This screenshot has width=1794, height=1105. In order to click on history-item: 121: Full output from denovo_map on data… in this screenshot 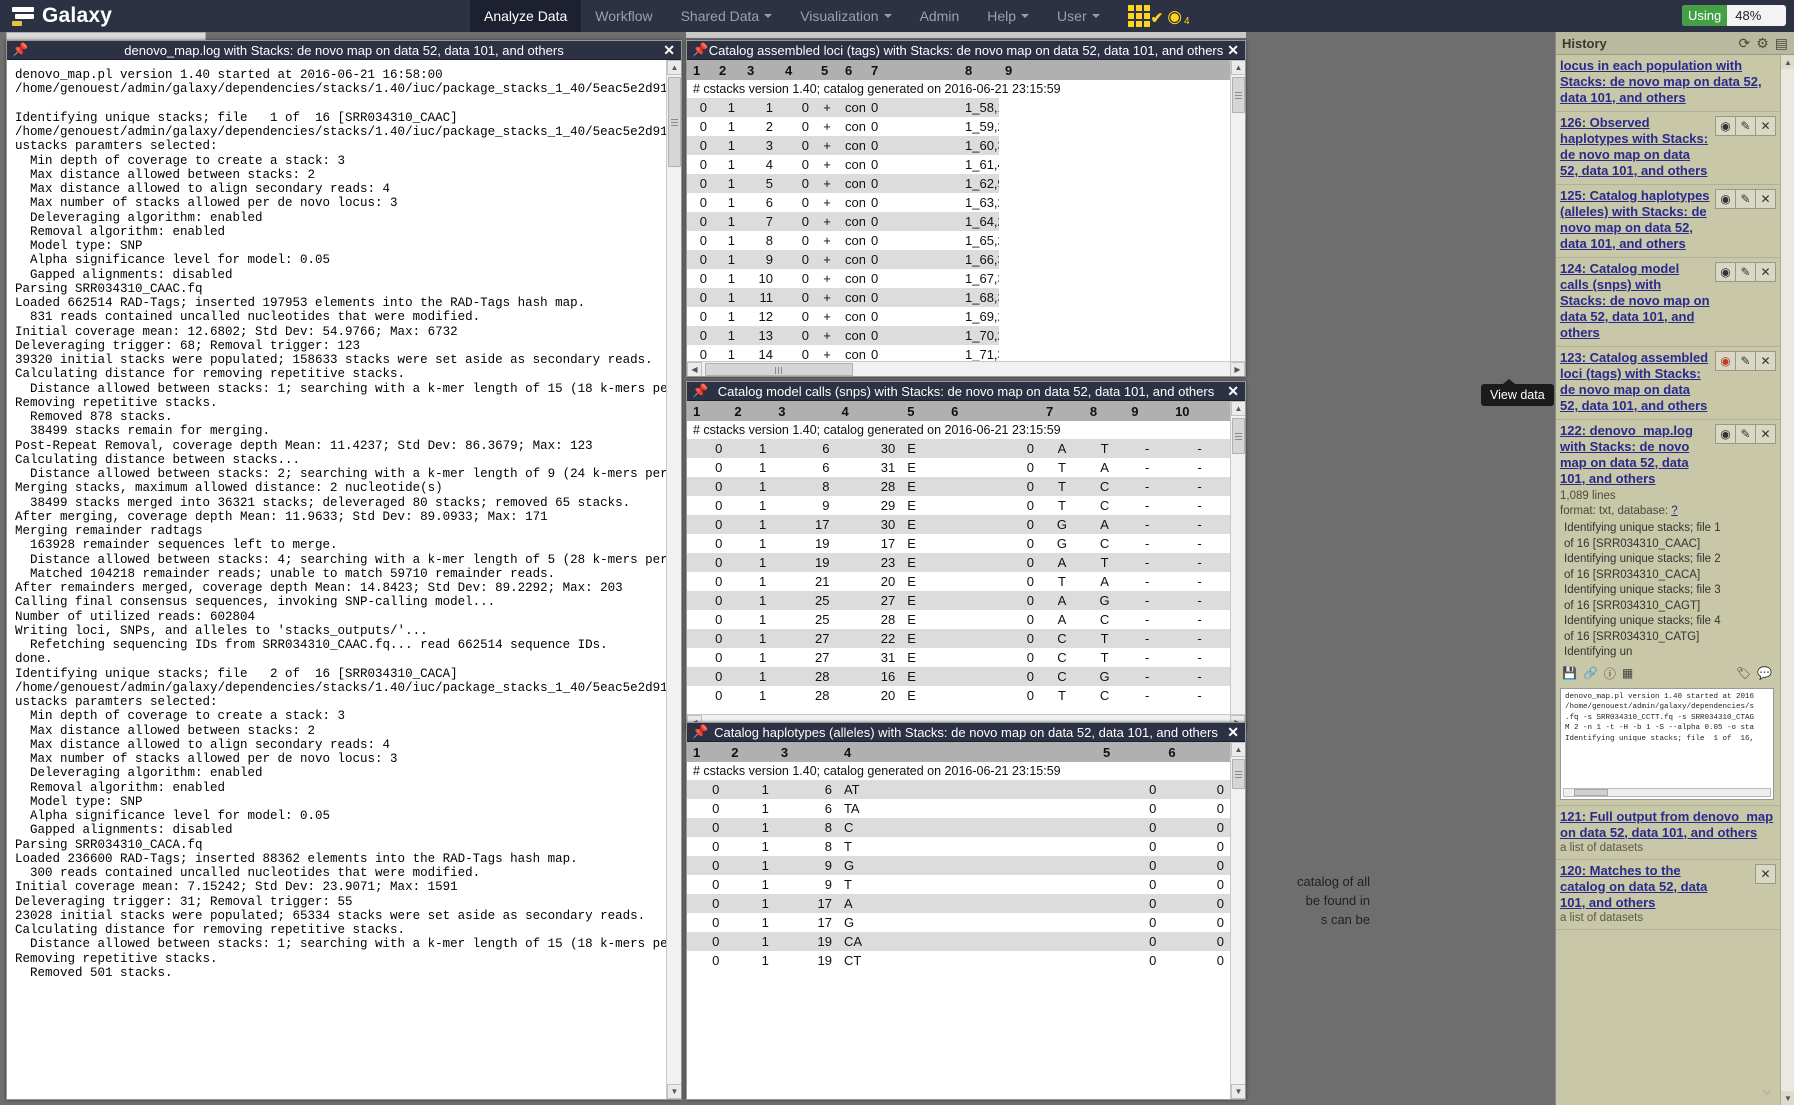, I will do `click(1668, 833)`.